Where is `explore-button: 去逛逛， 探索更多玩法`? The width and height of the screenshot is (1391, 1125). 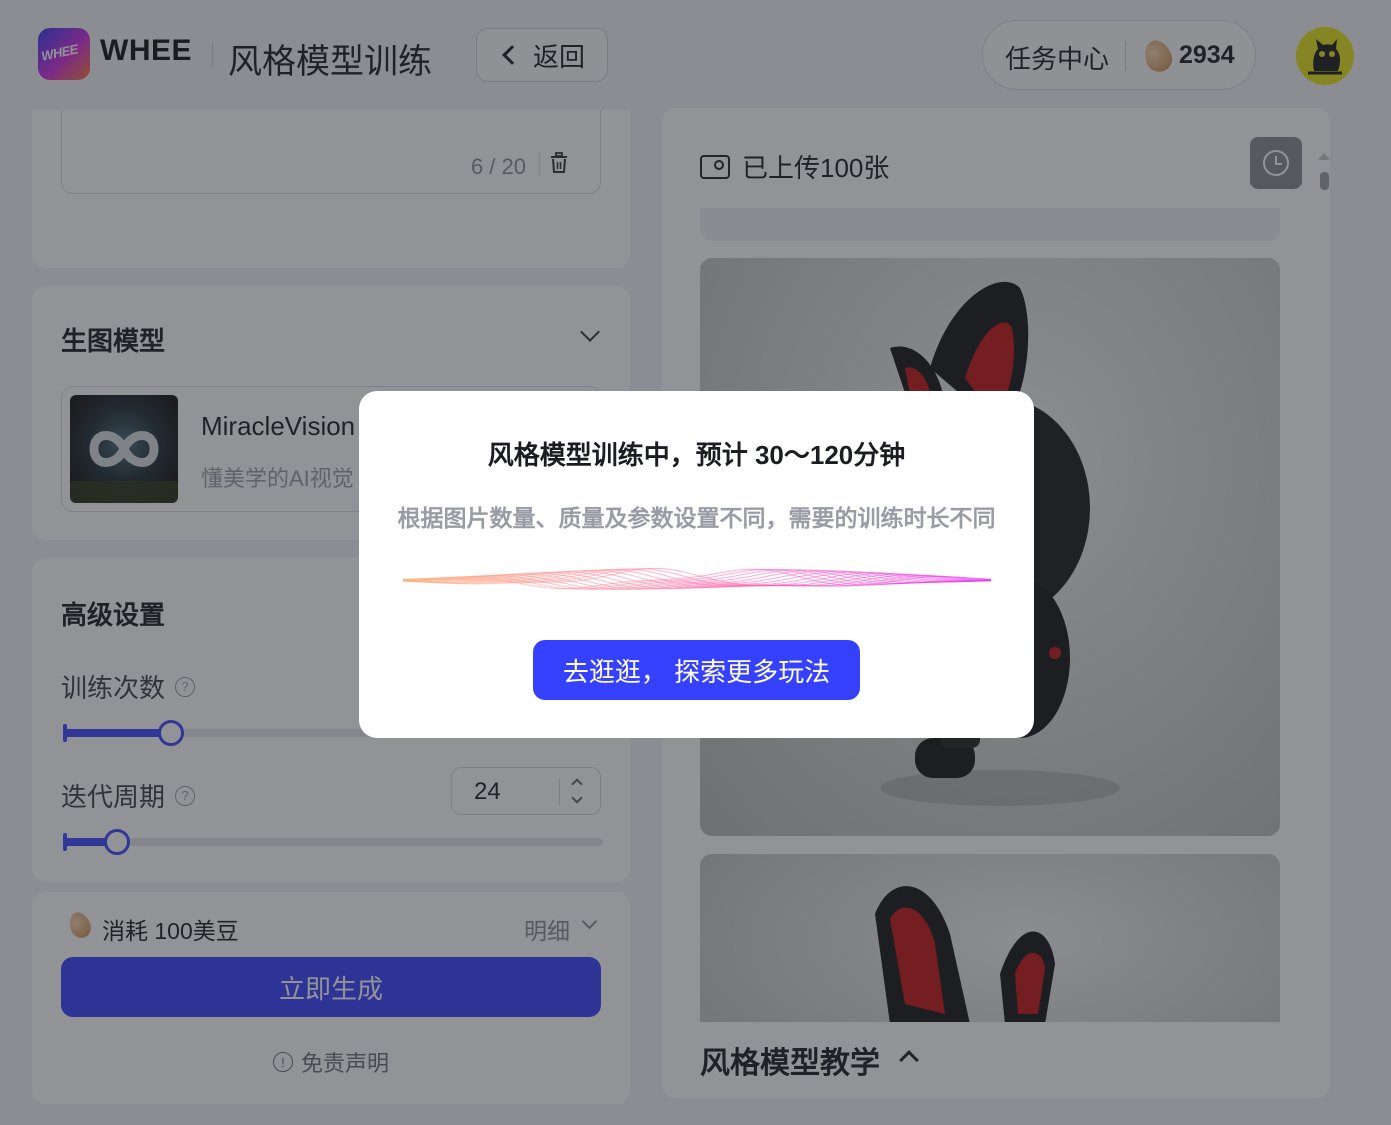 explore-button: 去逛逛， 探索更多玩法 is located at coordinates (696, 670).